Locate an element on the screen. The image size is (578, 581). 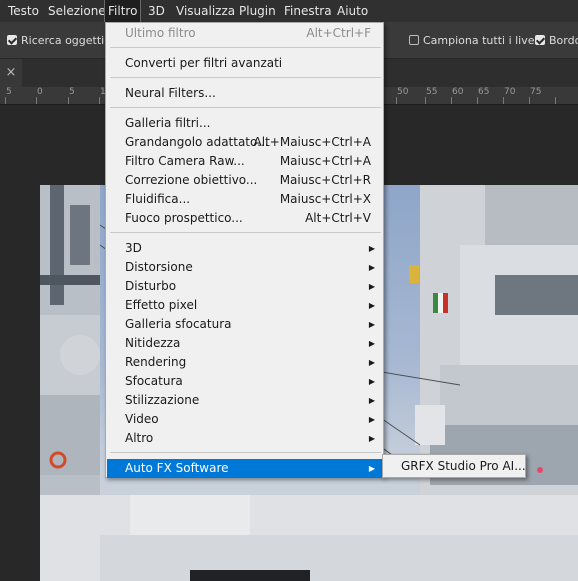
menu-item-lens-correction: Correzione obiettivo... Maiusc+Ctrl+R is located at coordinates (244, 180).